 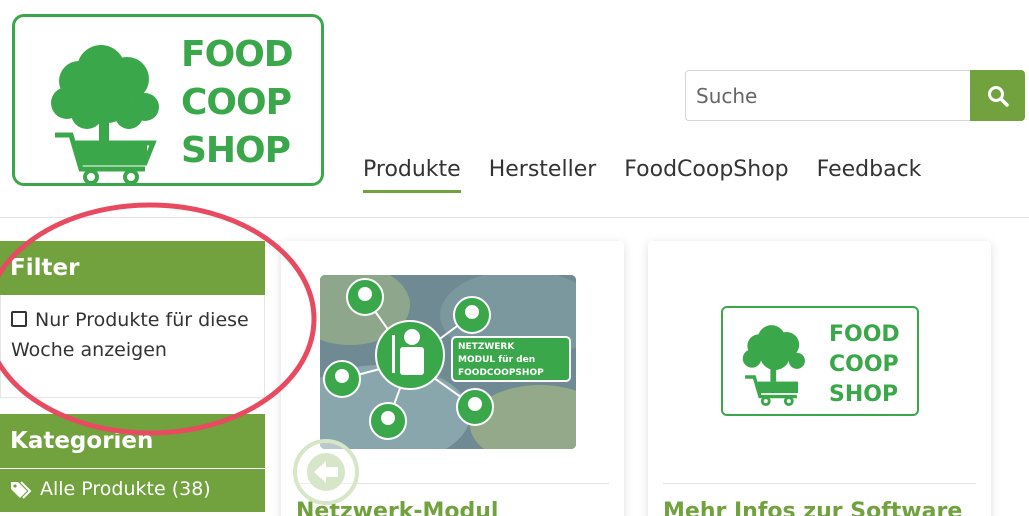 I want to click on network-module-illustration: NETZWERK MODUL für den FOODCOOPSHOP, so click(x=448, y=362).